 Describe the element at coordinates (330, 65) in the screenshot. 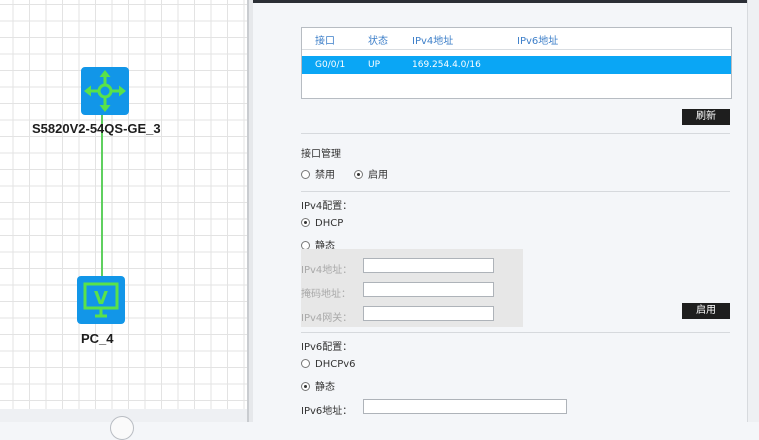

I see `row-interface: G0/0/1` at that location.